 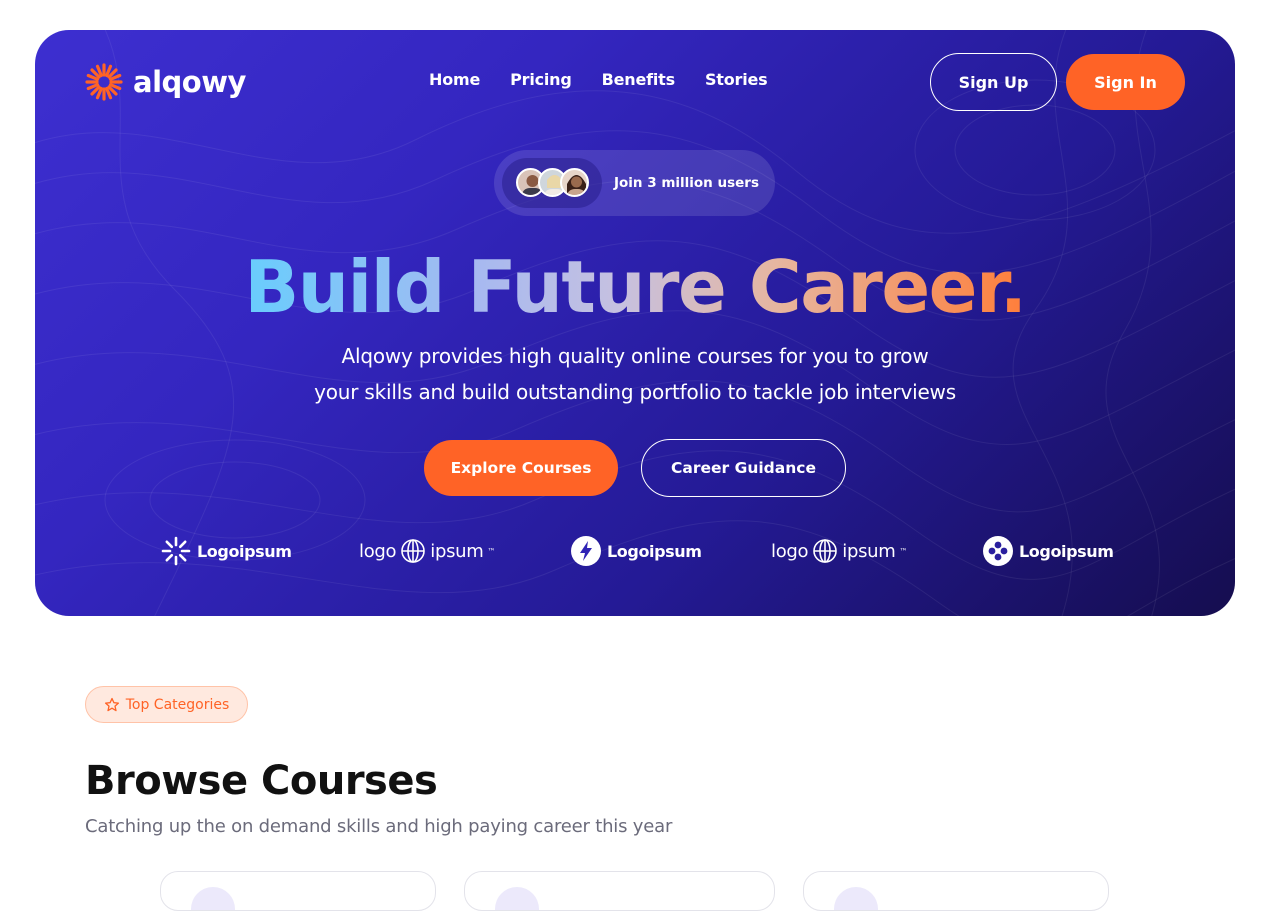 I want to click on partner-logo-4: logo ipsum ™, so click(x=839, y=551).